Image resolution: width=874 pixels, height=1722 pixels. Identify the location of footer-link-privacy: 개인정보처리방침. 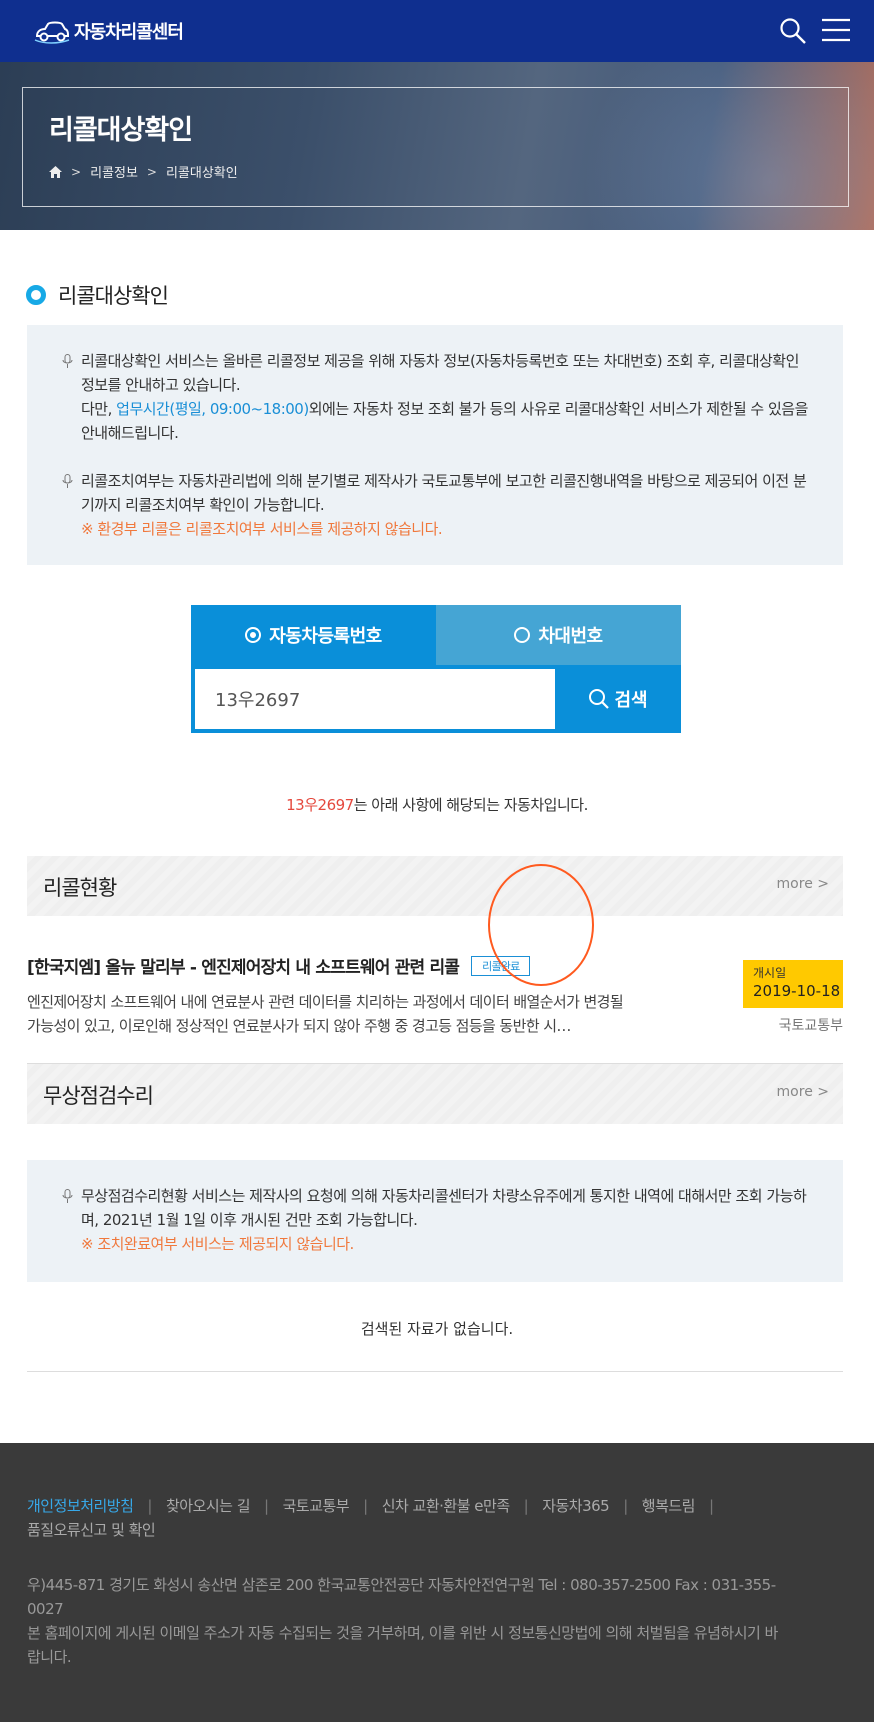
(80, 1506).